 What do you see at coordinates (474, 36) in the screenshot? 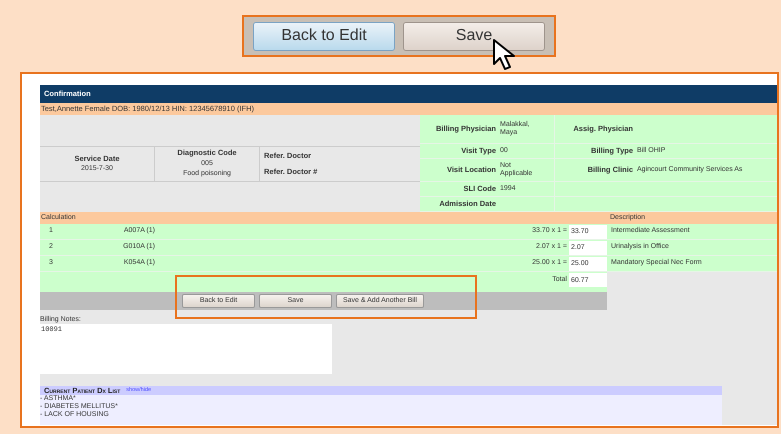
I see `callout-button: Save` at bounding box center [474, 36].